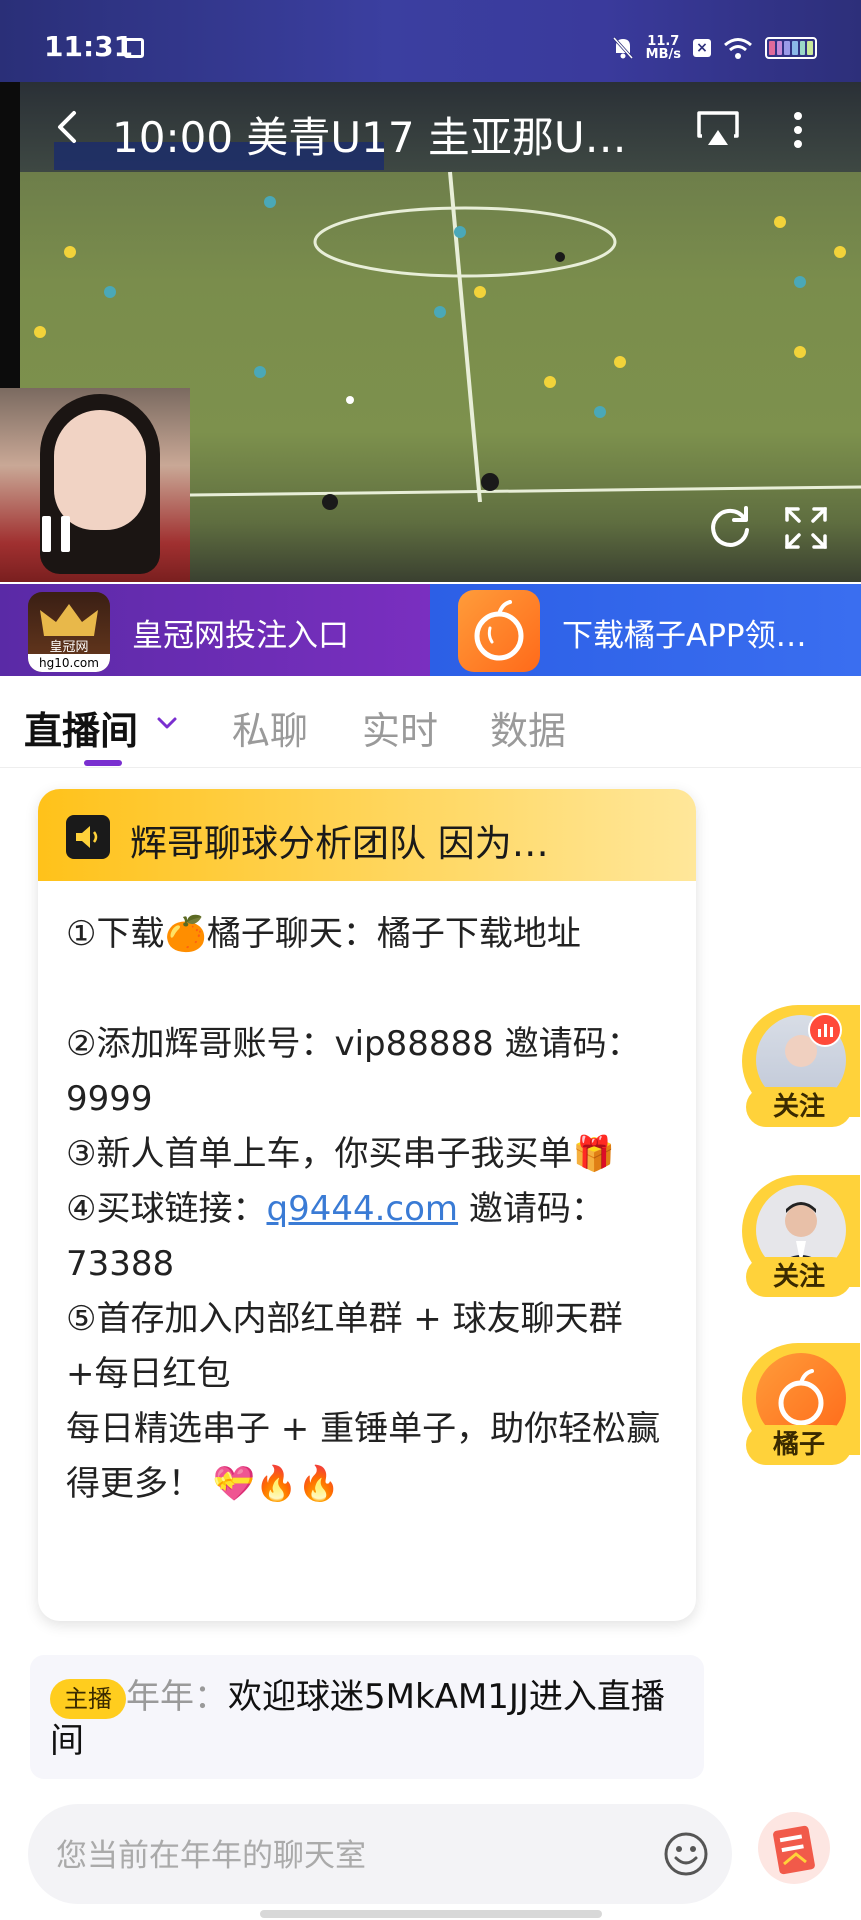  I want to click on announcement-line: ②添加辉哥账号：vip88888 邀请码：9999, so click(353, 1071).